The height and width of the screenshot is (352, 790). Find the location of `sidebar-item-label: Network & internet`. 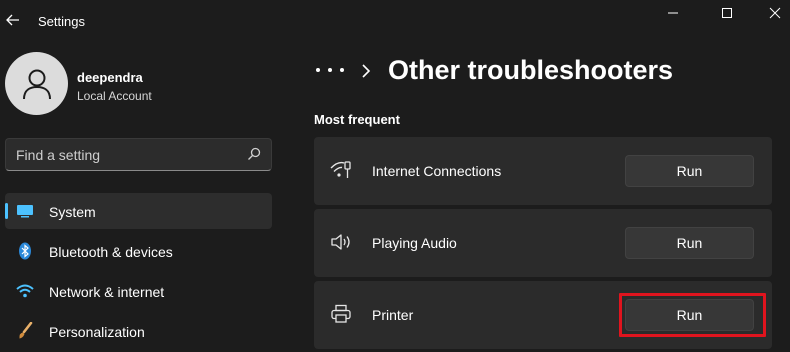

sidebar-item-label: Network & internet is located at coordinates (107, 292).